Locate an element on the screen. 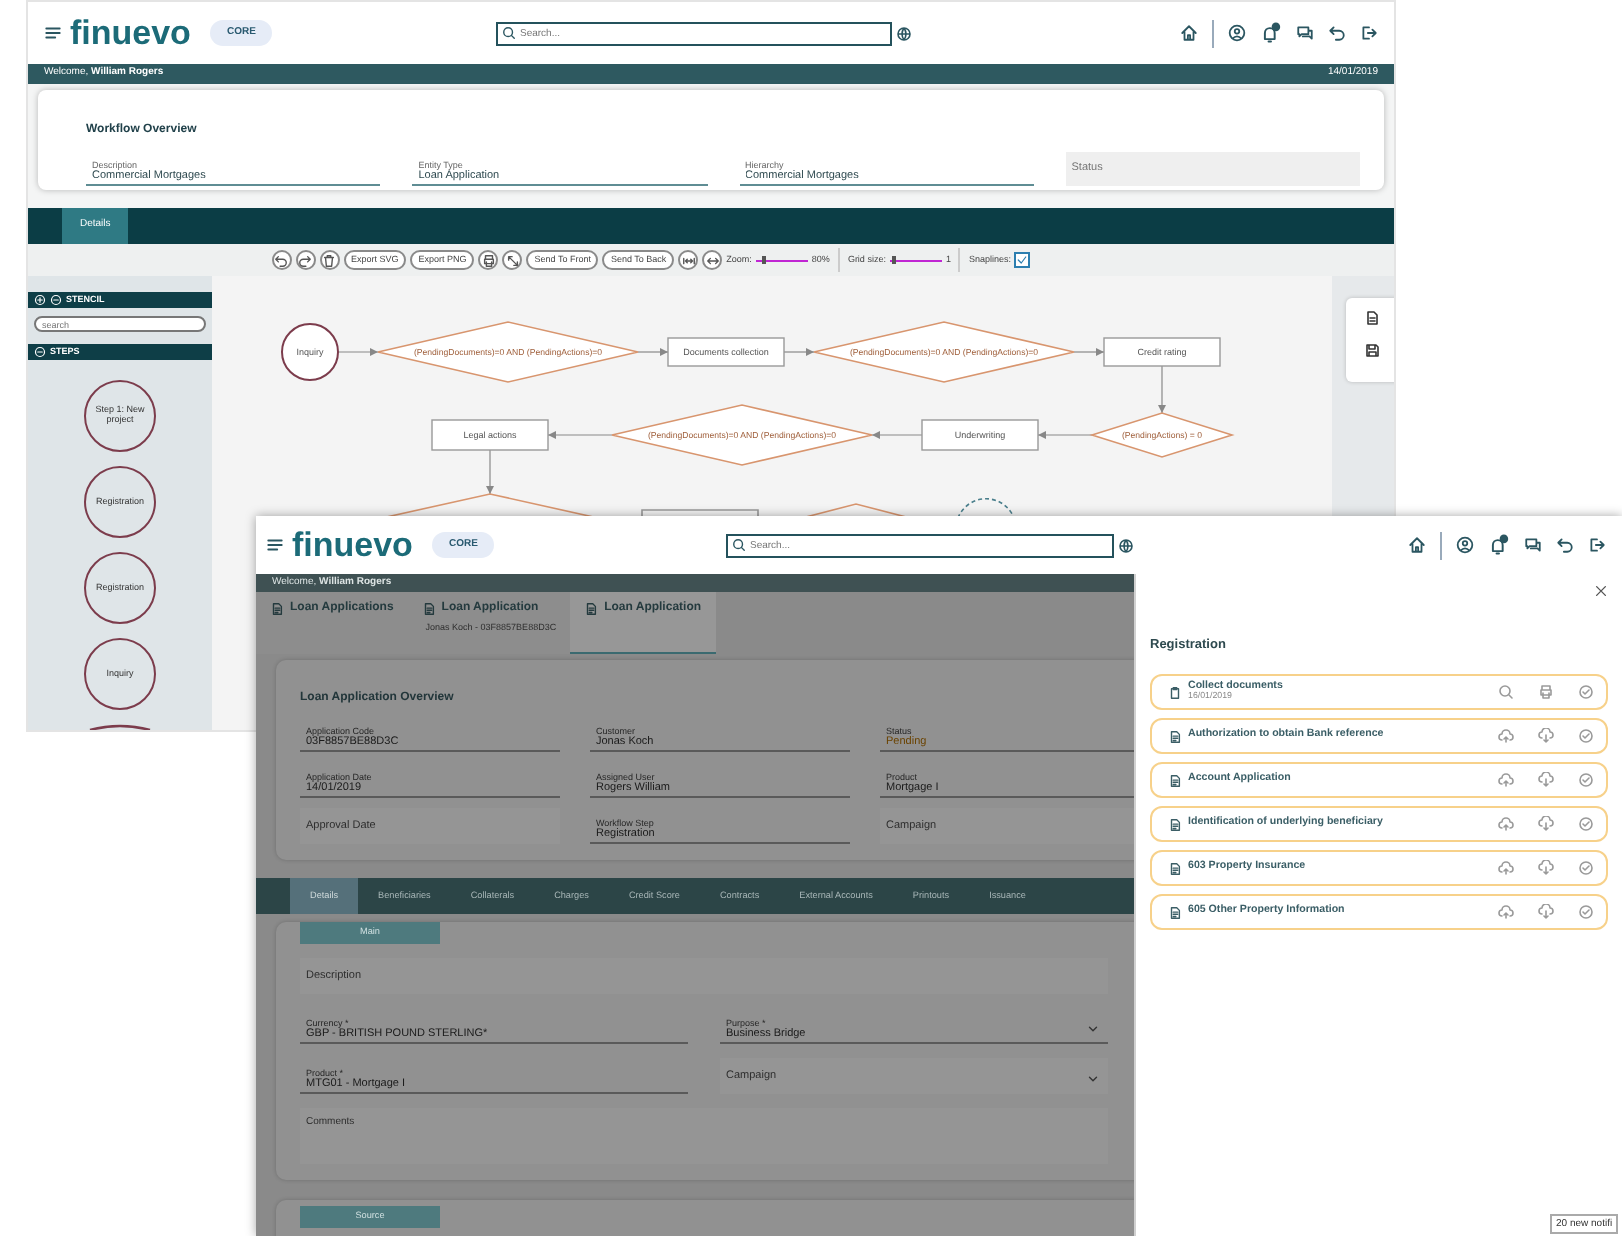  horizontal-arrows-icon is located at coordinates (712, 260).